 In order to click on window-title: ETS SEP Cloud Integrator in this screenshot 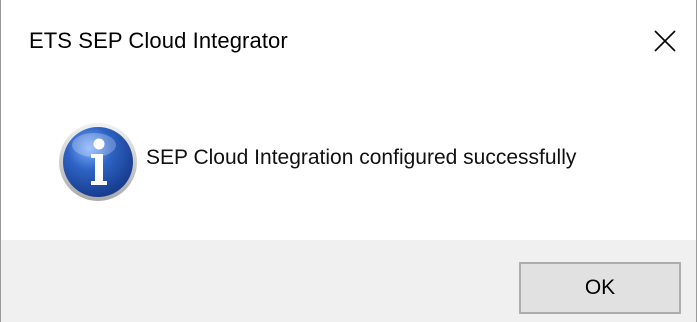, I will do `click(158, 40)`.